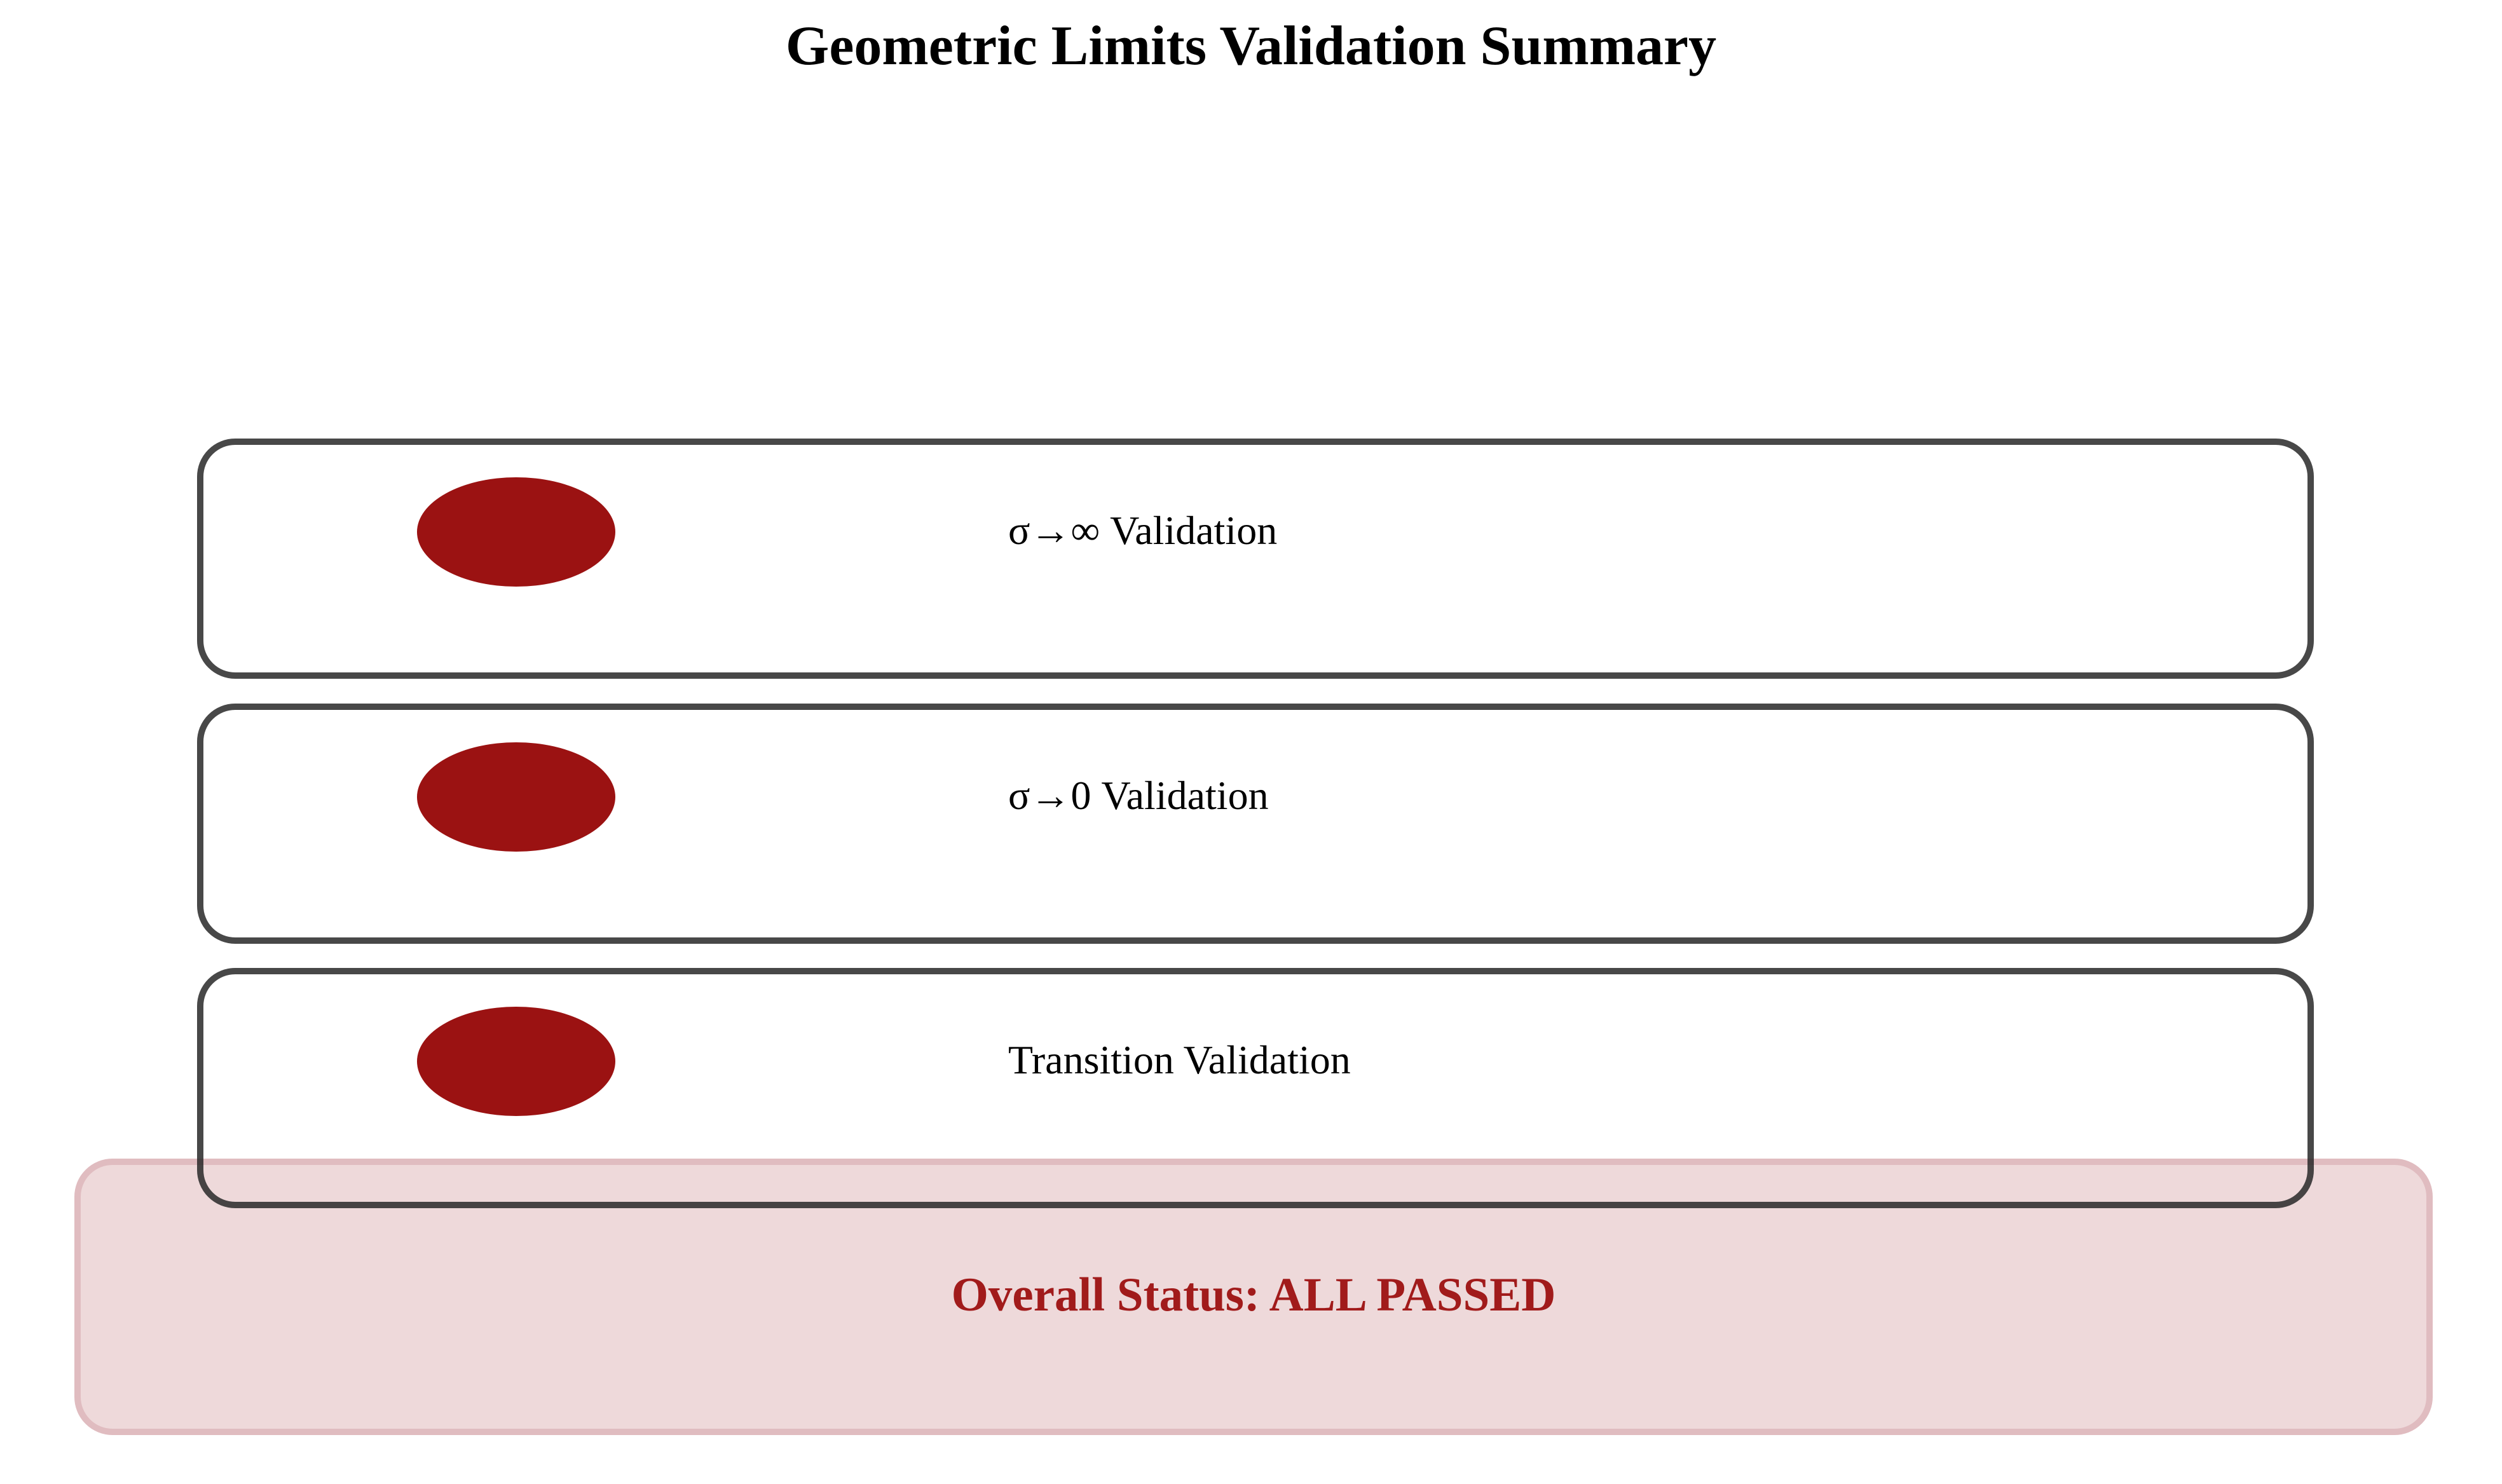 The width and height of the screenshot is (2502, 1484). Describe the element at coordinates (1255, 1088) in the screenshot. I see `check-row-transition` at that location.